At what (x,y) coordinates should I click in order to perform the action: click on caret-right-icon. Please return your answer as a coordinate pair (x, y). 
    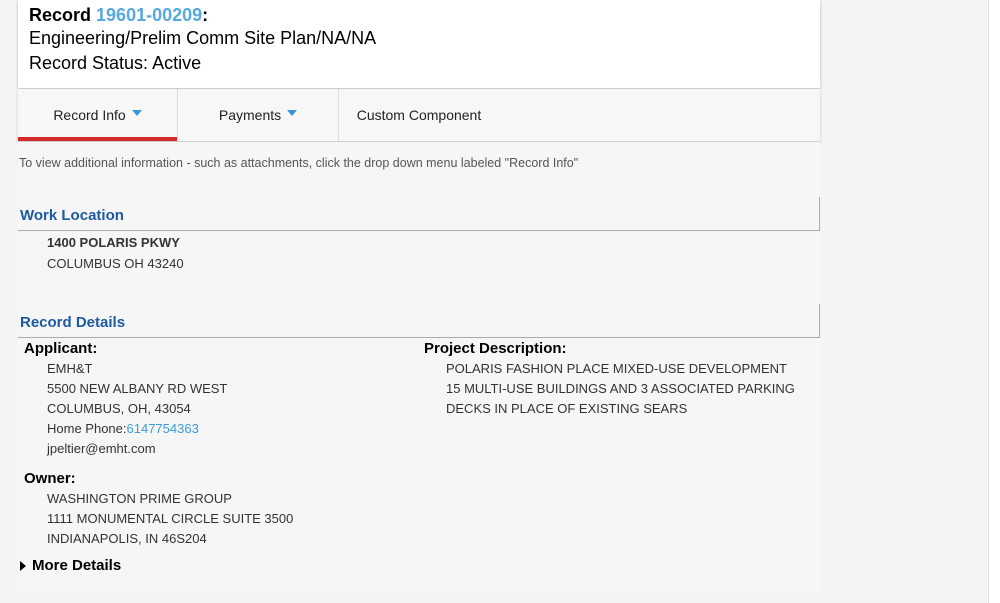
    Looking at the image, I should click on (23, 565).